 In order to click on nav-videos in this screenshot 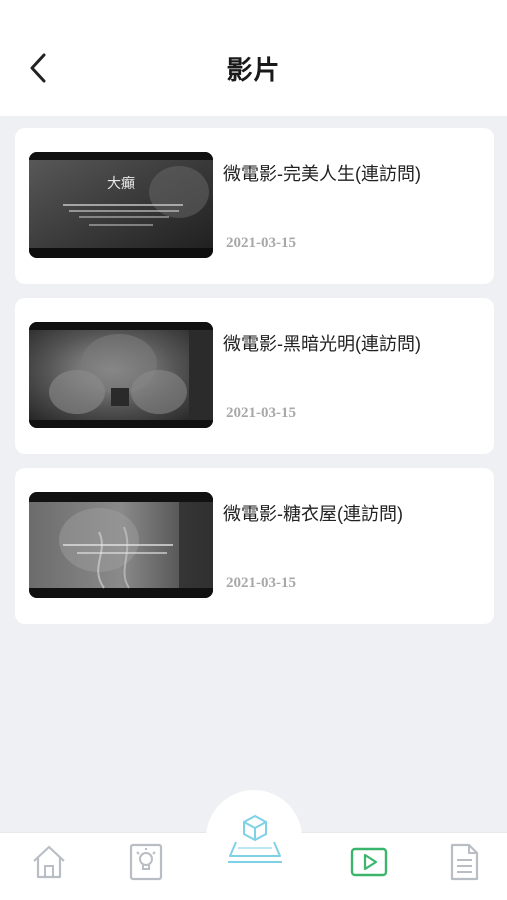, I will do `click(369, 862)`.